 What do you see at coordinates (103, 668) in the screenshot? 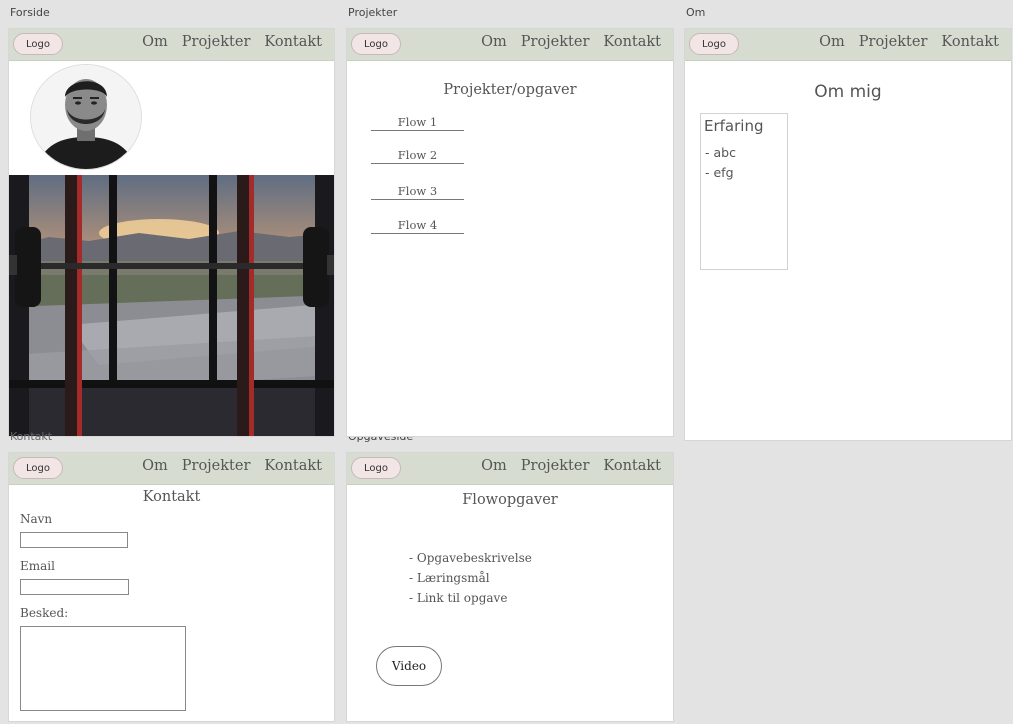
I see `message-textarea` at bounding box center [103, 668].